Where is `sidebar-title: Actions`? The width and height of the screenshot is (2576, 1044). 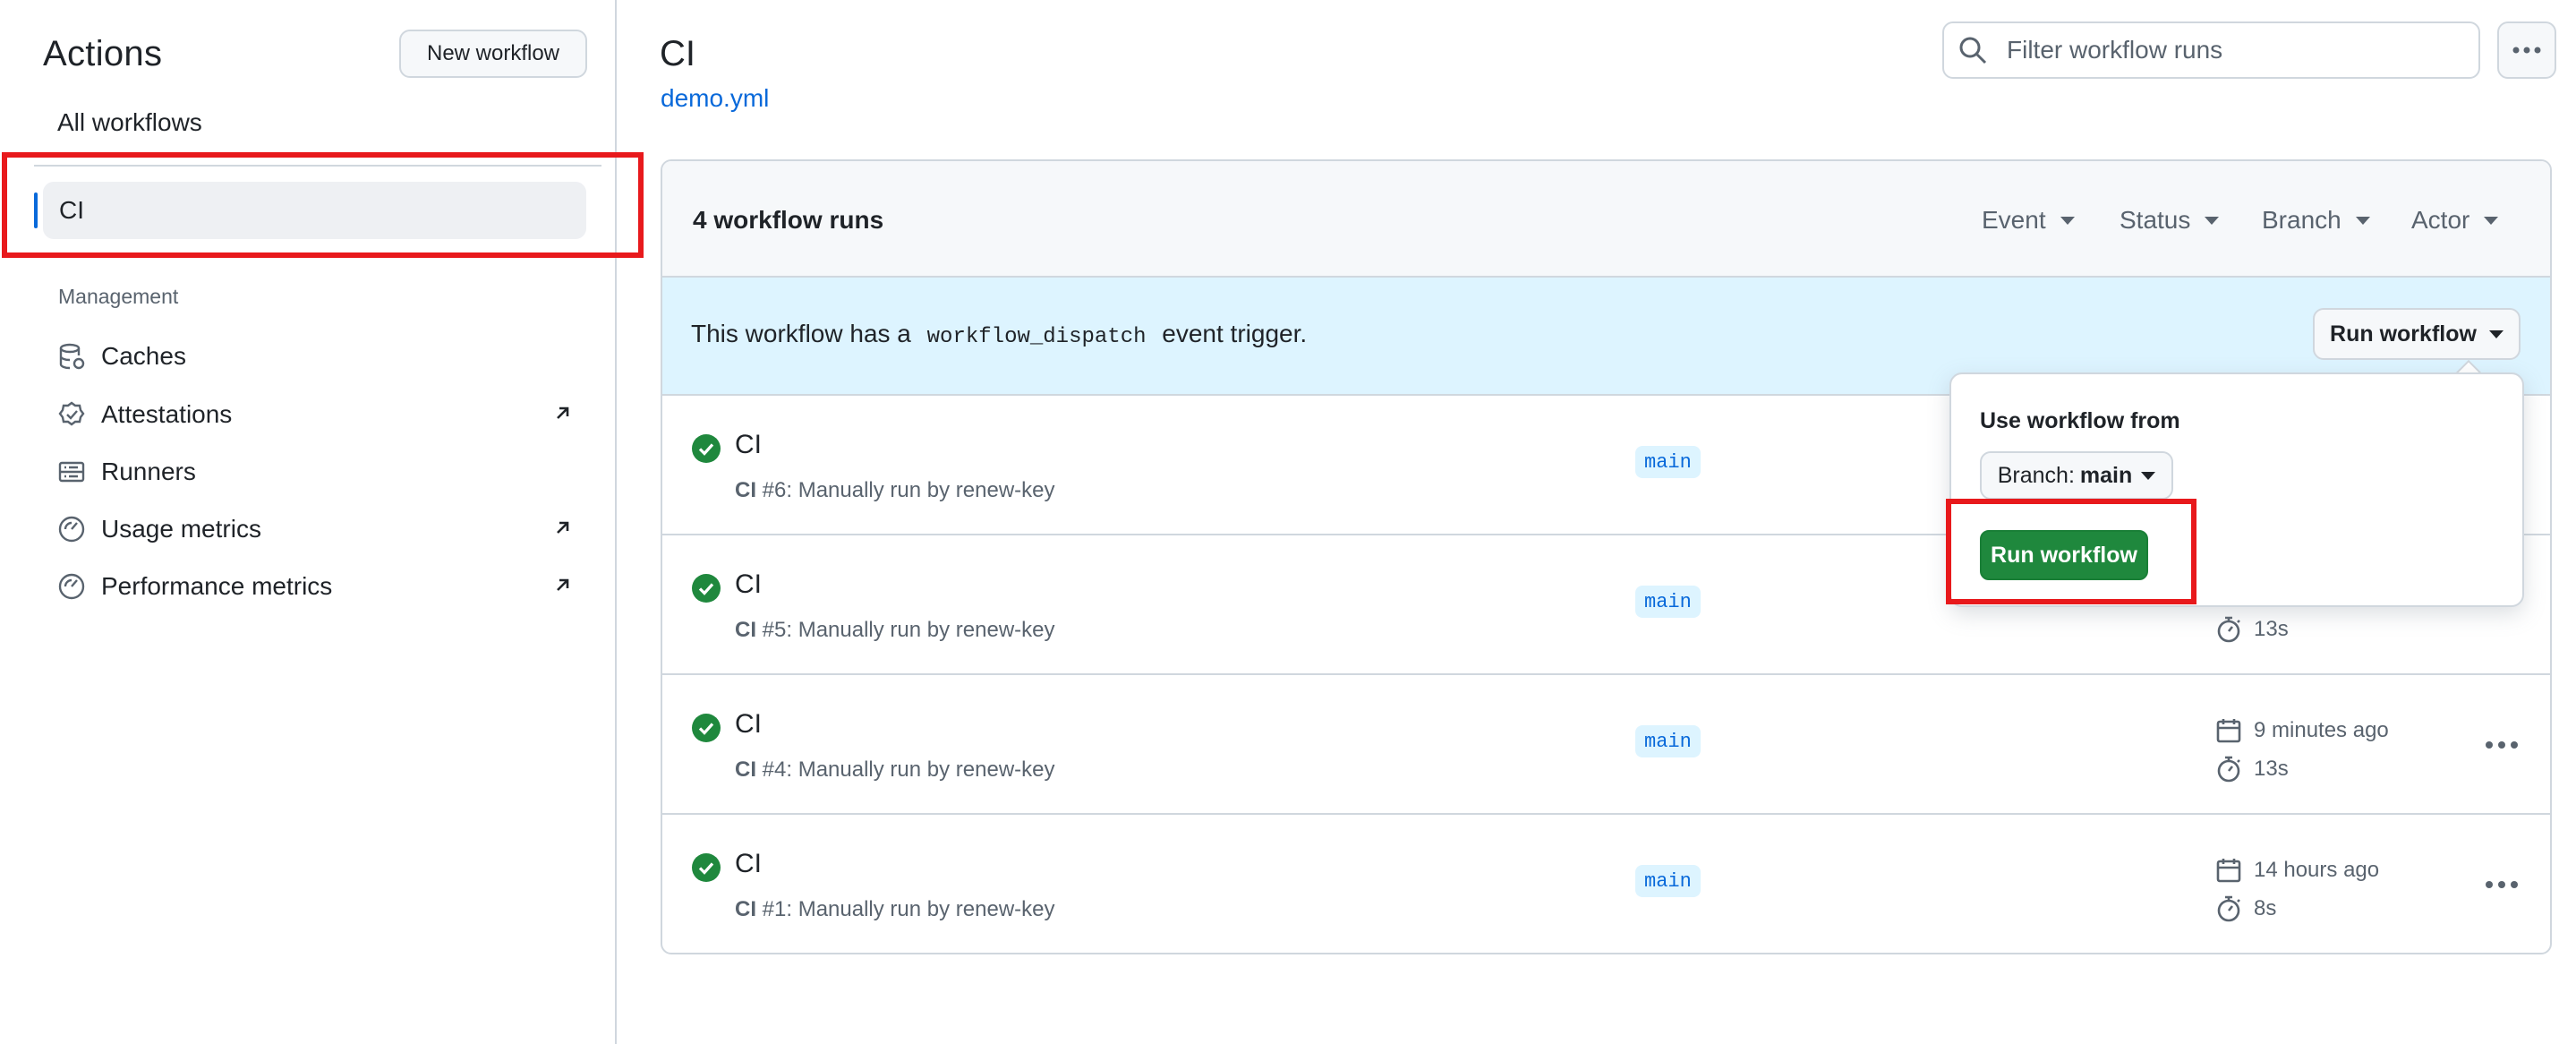 sidebar-title: Actions is located at coordinates (103, 53).